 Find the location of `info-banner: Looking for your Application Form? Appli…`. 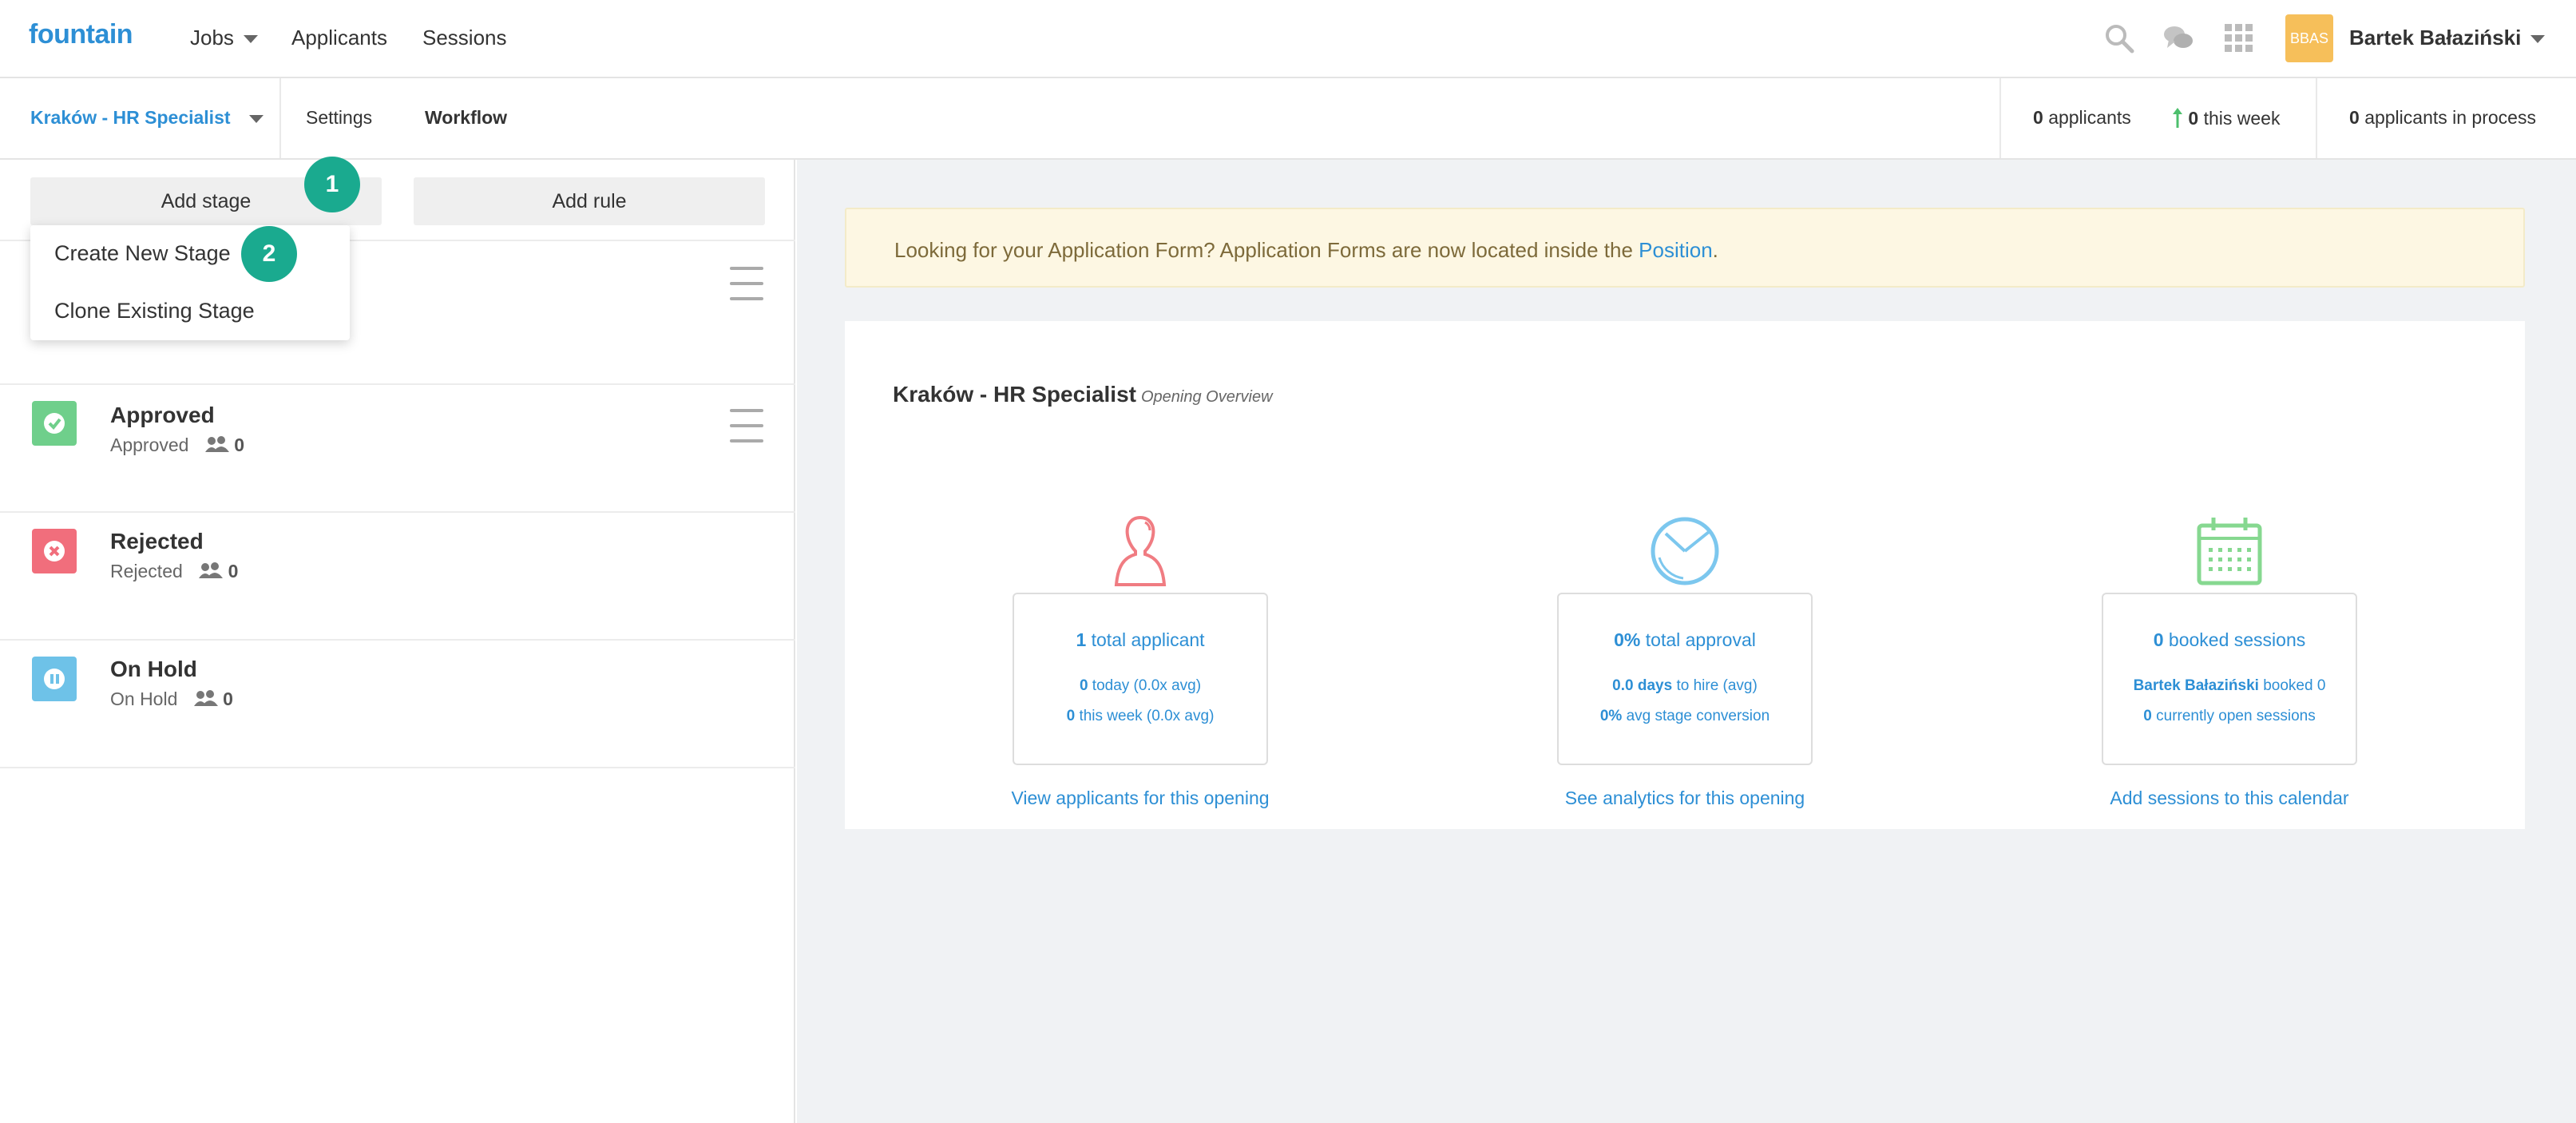

info-banner: Looking for your Application Form? Appli… is located at coordinates (1685, 248).